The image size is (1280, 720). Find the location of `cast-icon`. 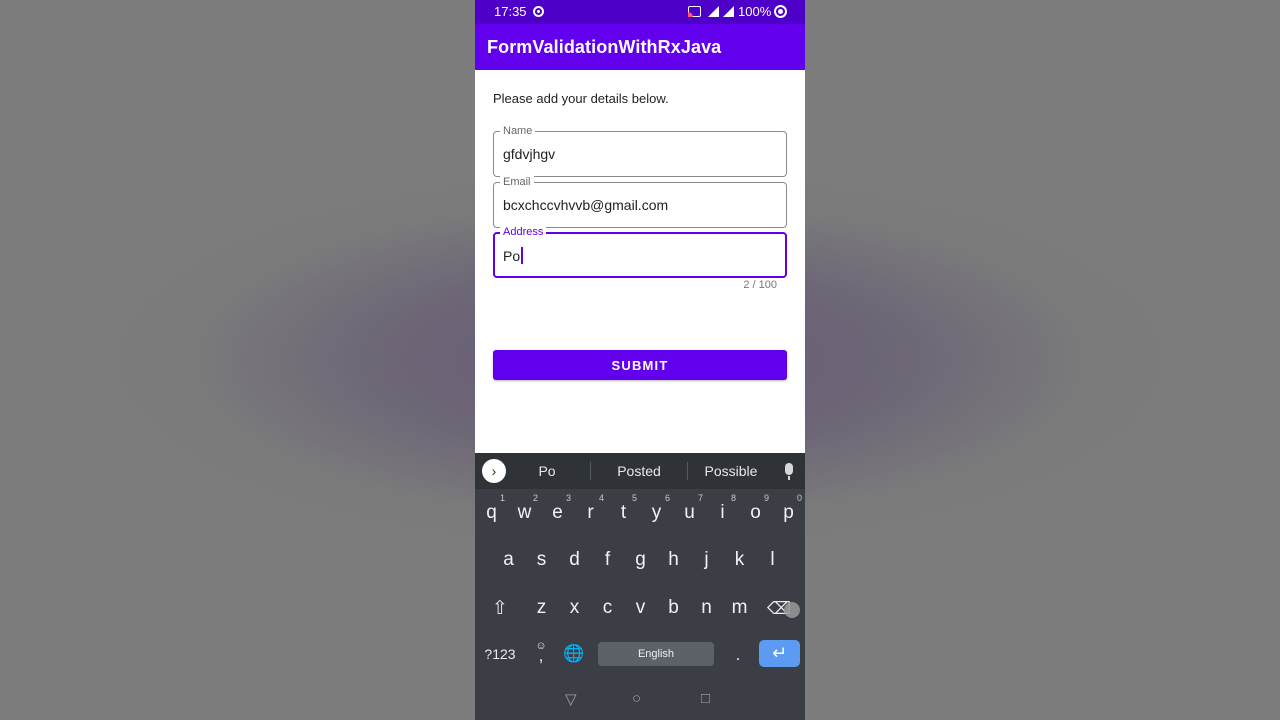

cast-icon is located at coordinates (694, 11).